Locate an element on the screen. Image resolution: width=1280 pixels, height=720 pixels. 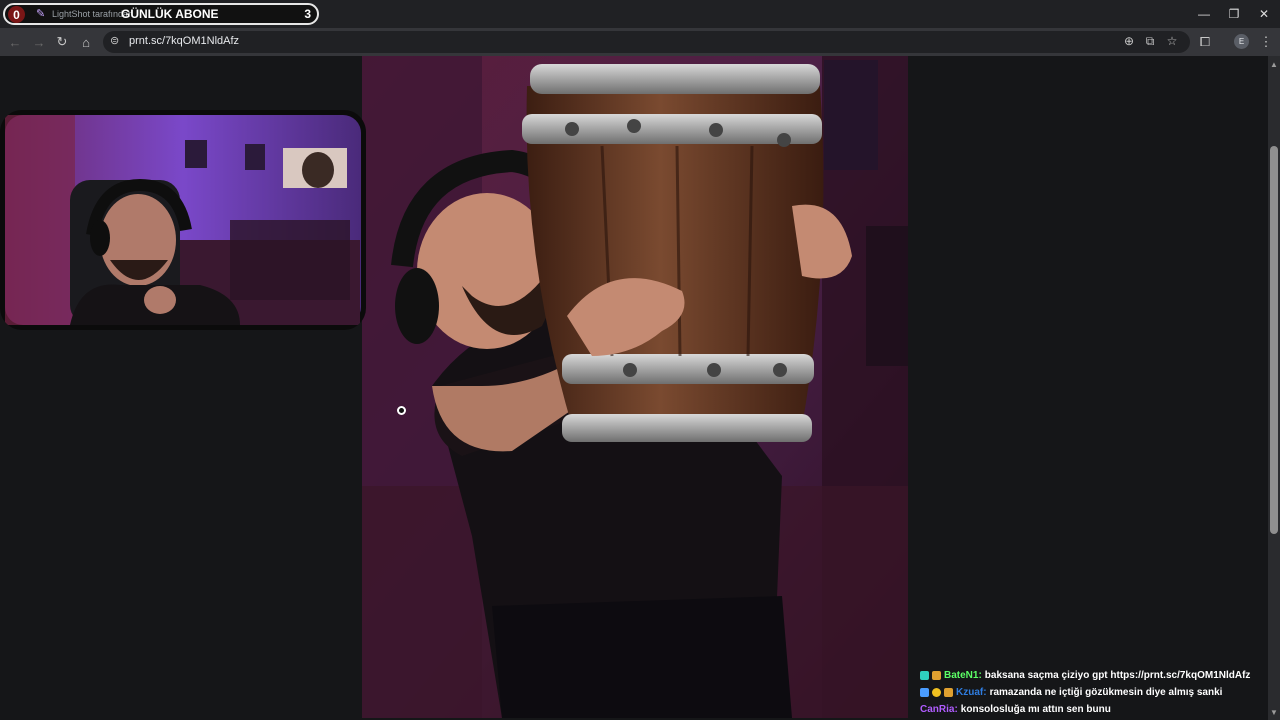
reload-button: ↻ is located at coordinates (62, 42).